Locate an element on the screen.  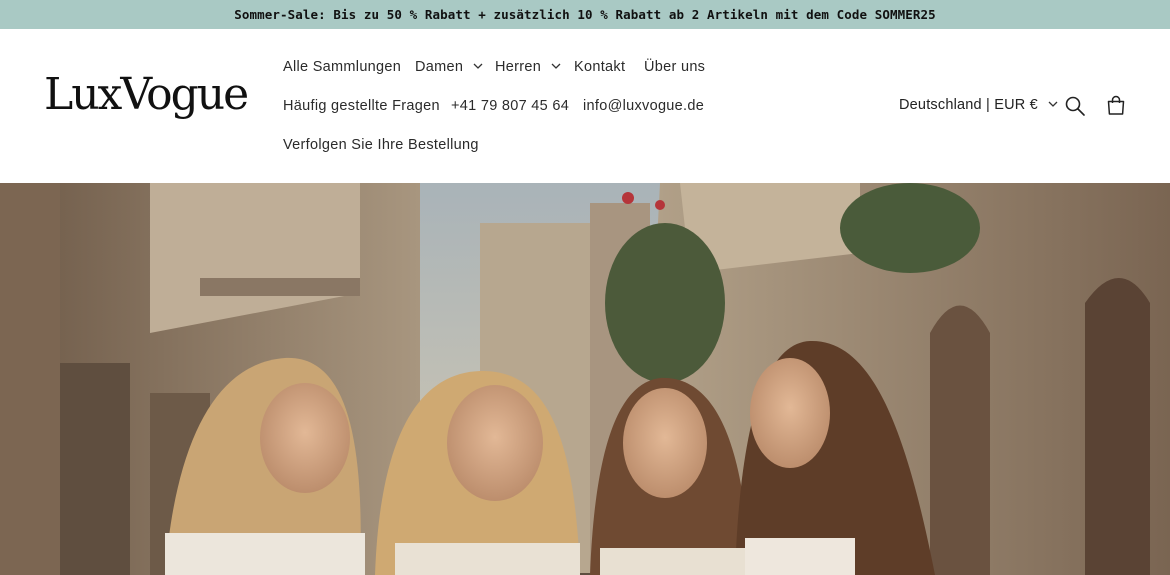
nav-label: +41 79 807 45 64 is located at coordinates (510, 106).